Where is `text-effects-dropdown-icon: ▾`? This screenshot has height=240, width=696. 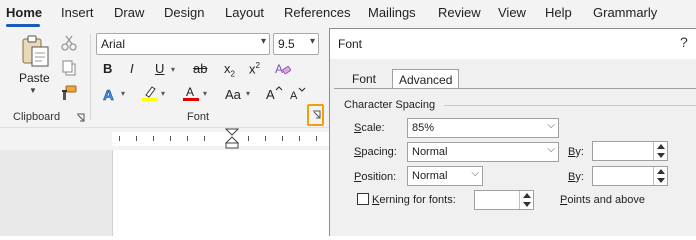 text-effects-dropdown-icon: ▾ is located at coordinates (123, 93).